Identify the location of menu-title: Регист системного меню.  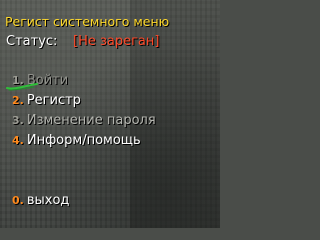
(87, 21).